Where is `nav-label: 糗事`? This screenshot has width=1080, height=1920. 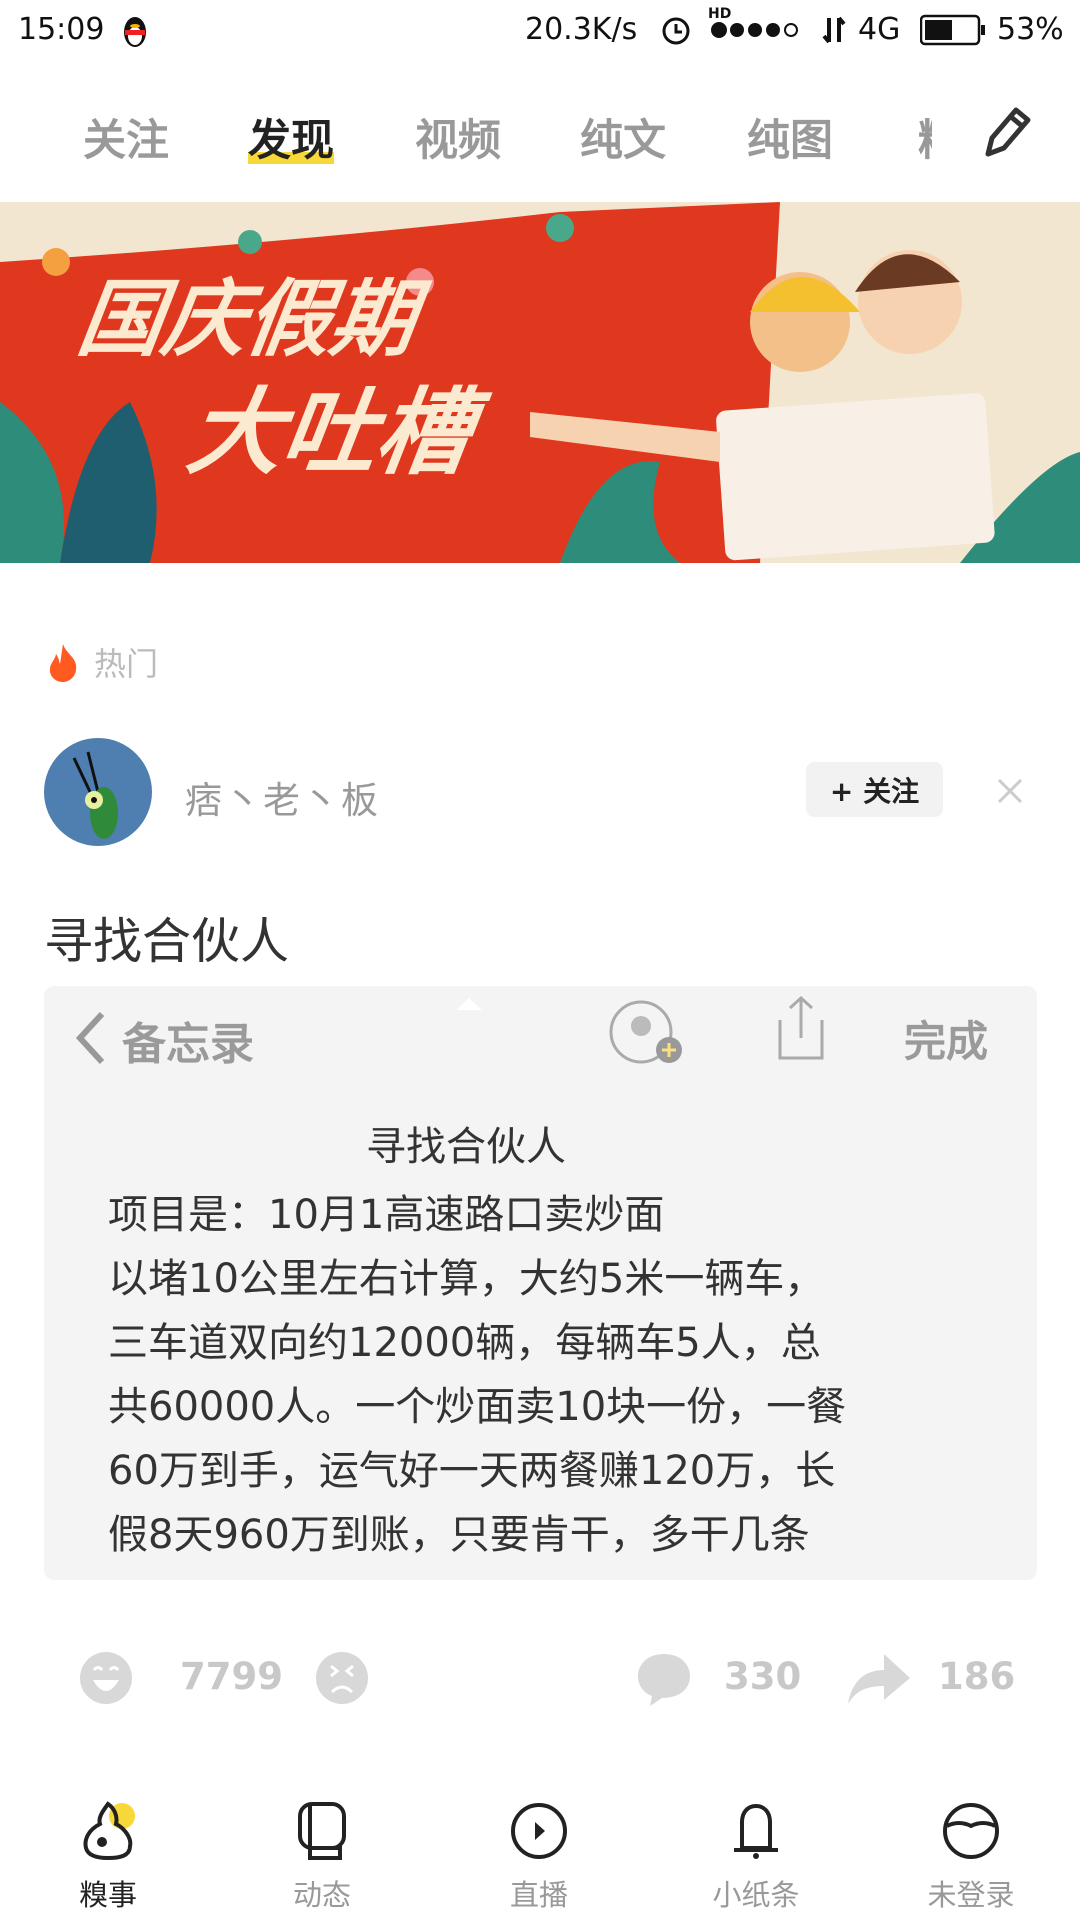 nav-label: 糗事 is located at coordinates (107, 1895).